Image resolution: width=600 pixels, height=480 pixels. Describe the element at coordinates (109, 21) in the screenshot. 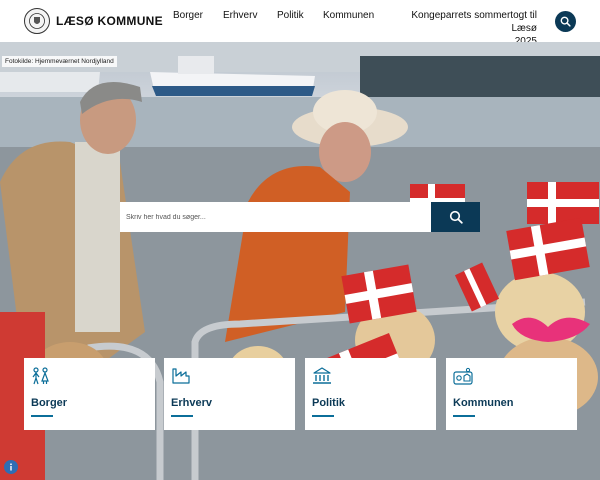

I see `logo-text: LÆSØ KOMMUNE` at that location.